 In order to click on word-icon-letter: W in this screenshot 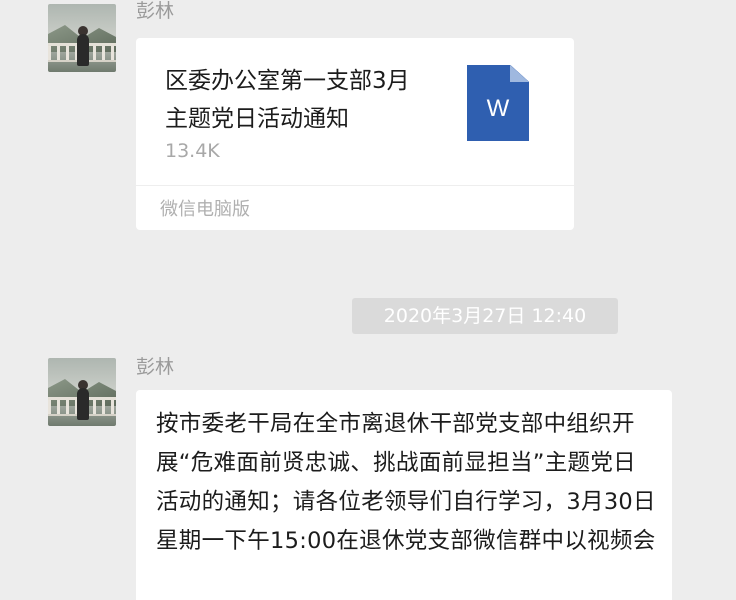, I will do `click(498, 108)`.